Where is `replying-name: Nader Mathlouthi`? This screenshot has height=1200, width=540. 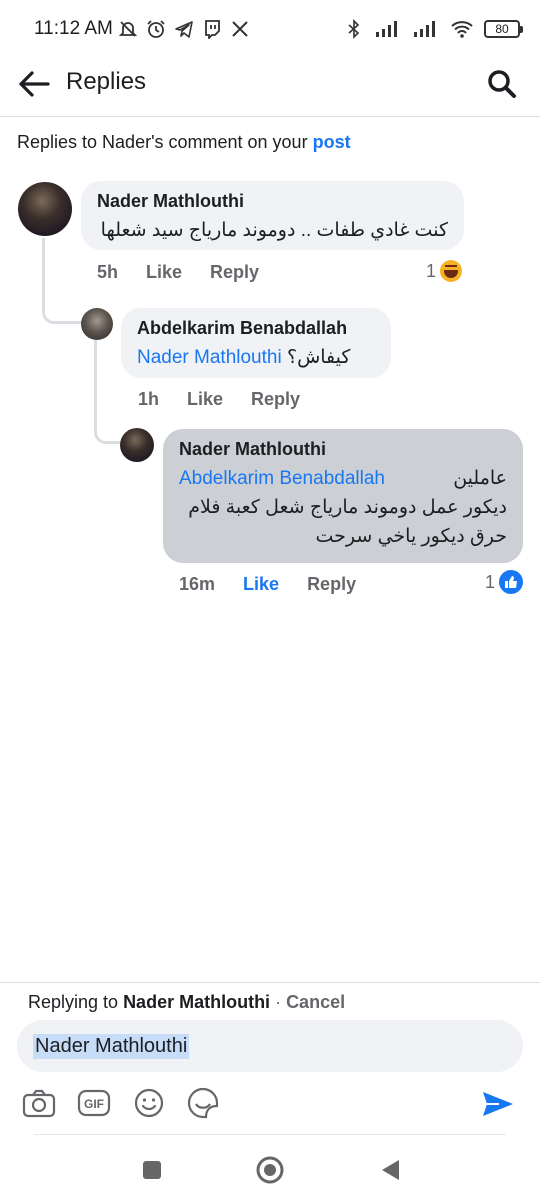 replying-name: Nader Mathlouthi is located at coordinates (197, 1002).